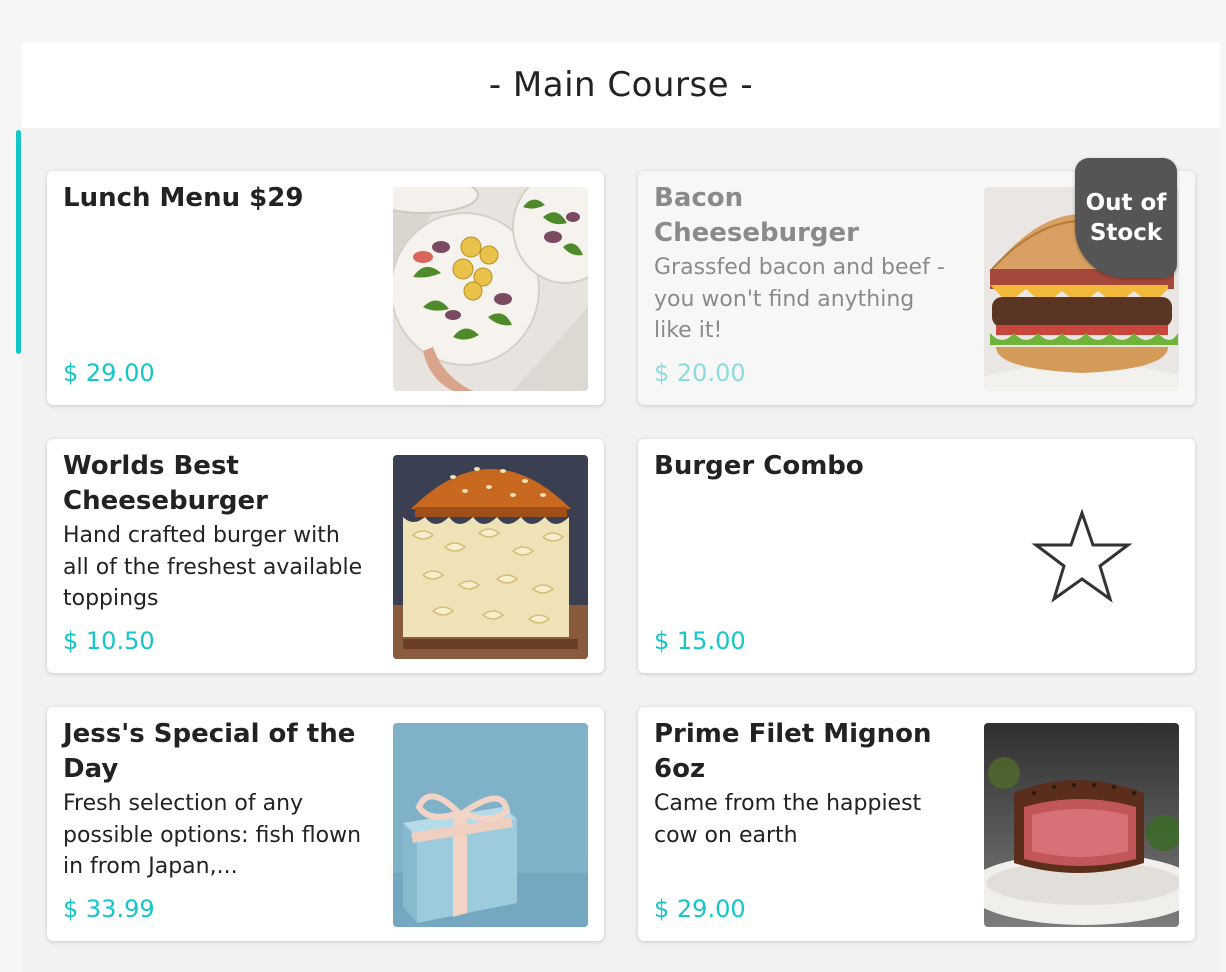  Describe the element at coordinates (793, 751) in the screenshot. I see `menu-item-name: Prime Filet Mignon 6oz` at that location.